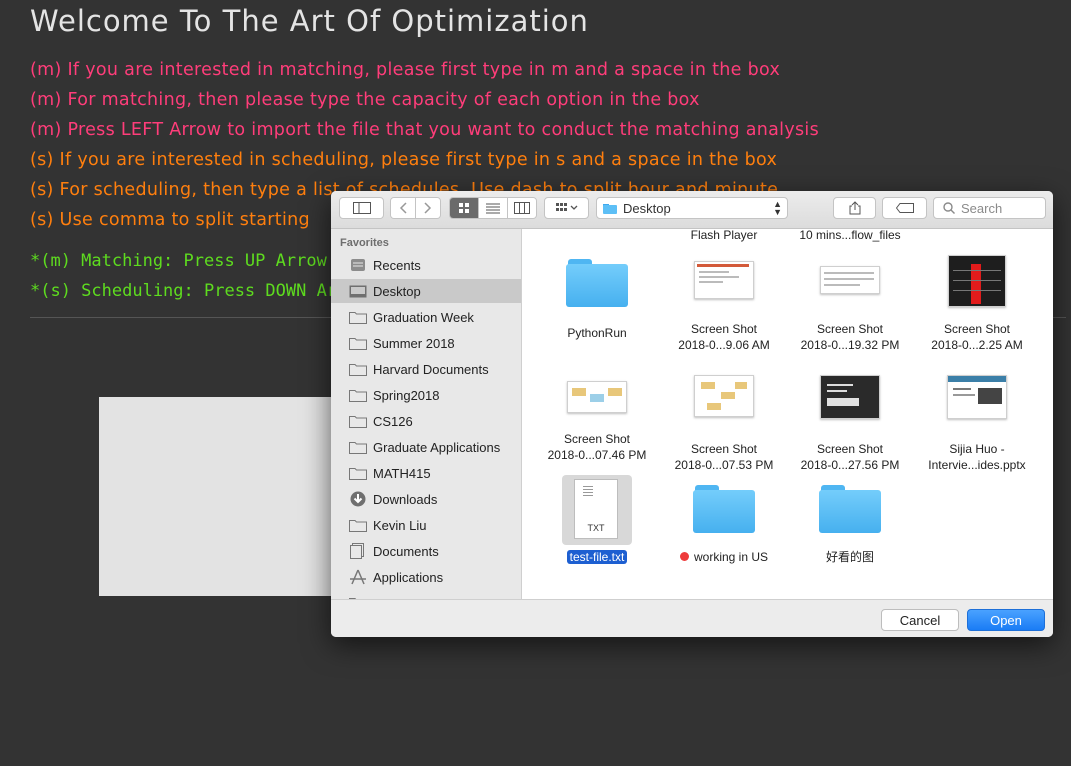 The image size is (1071, 766). Describe the element at coordinates (724, 424) in the screenshot. I see `file-item: Screen Shot 2018-0...07.53 PM` at that location.